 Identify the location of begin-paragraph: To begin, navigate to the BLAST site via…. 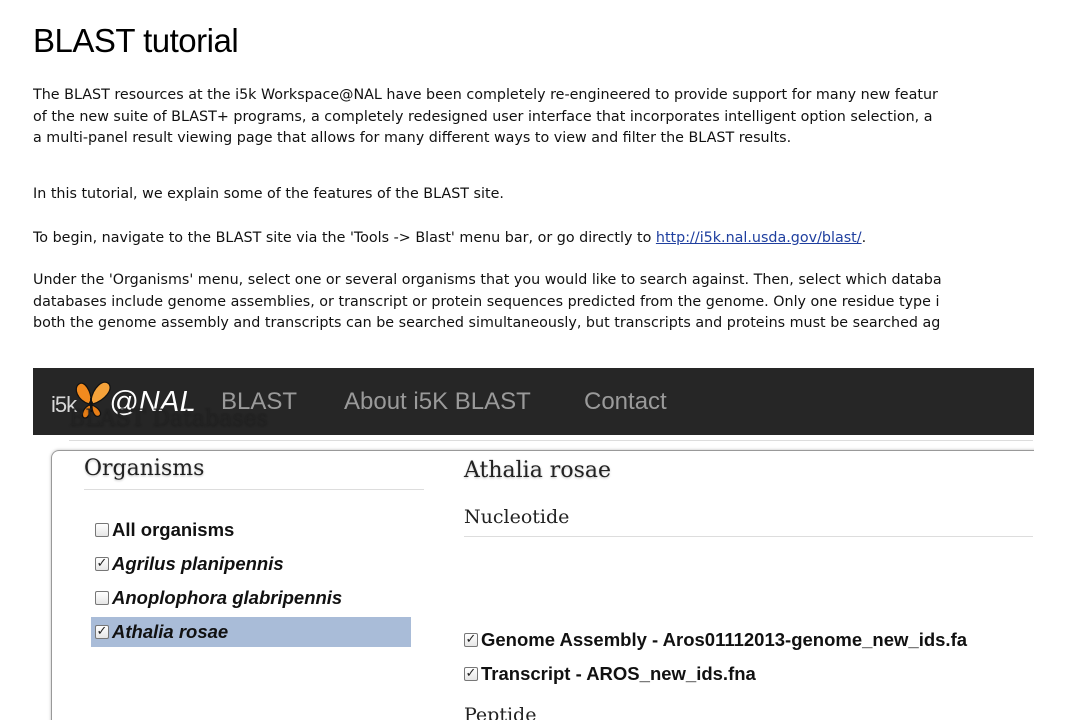
(551, 239).